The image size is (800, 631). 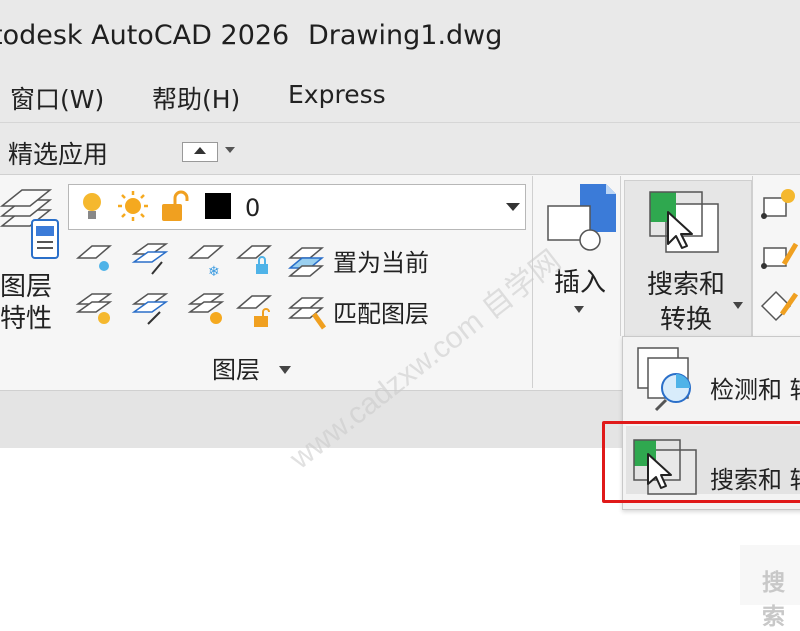 I want to click on dropdown-item-detect-convert: 检测和 转, so click(x=755, y=390).